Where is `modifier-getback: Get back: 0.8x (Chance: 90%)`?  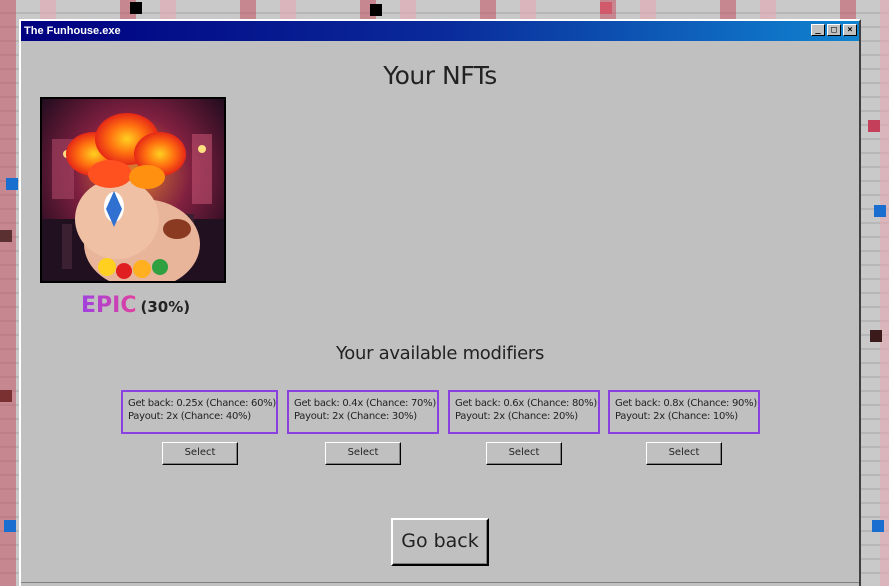
modifier-getback: Get back: 0.8x (Chance: 90%) is located at coordinates (686, 403).